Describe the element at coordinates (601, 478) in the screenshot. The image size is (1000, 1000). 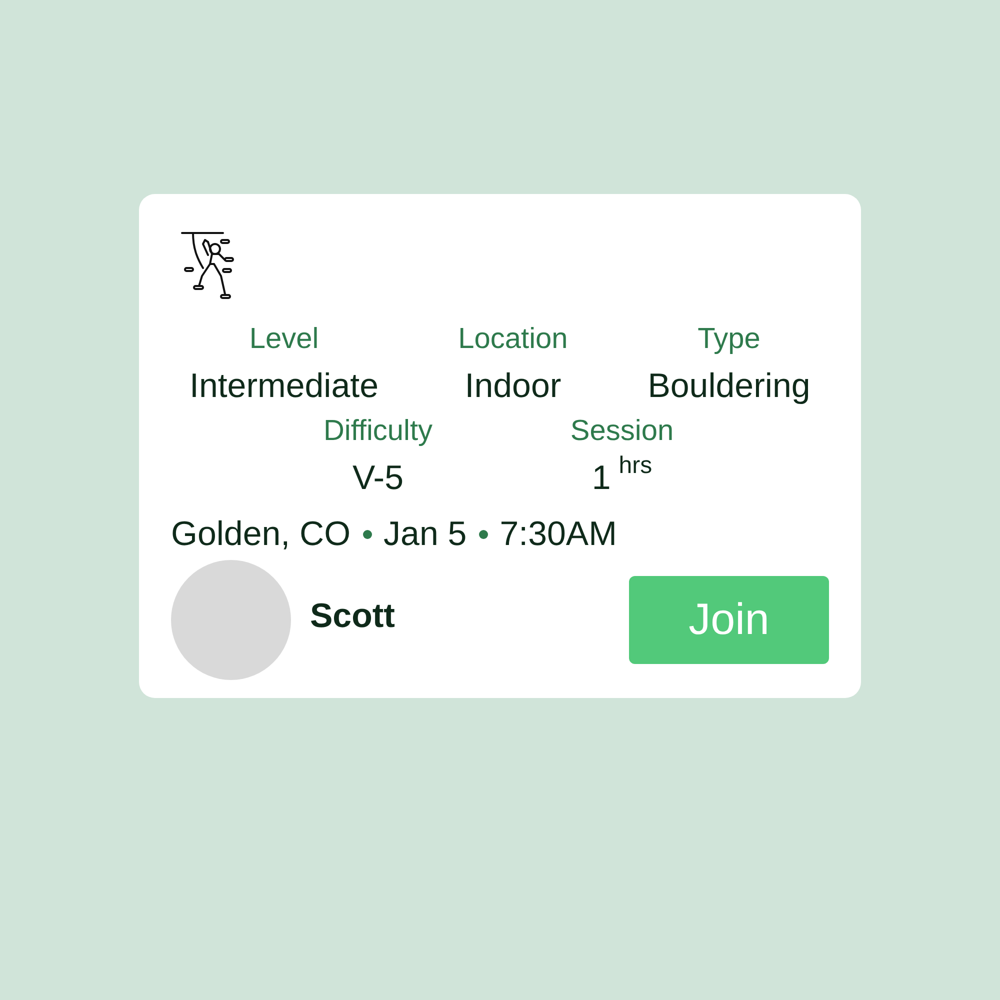
I see `stat-value: 1` at that location.